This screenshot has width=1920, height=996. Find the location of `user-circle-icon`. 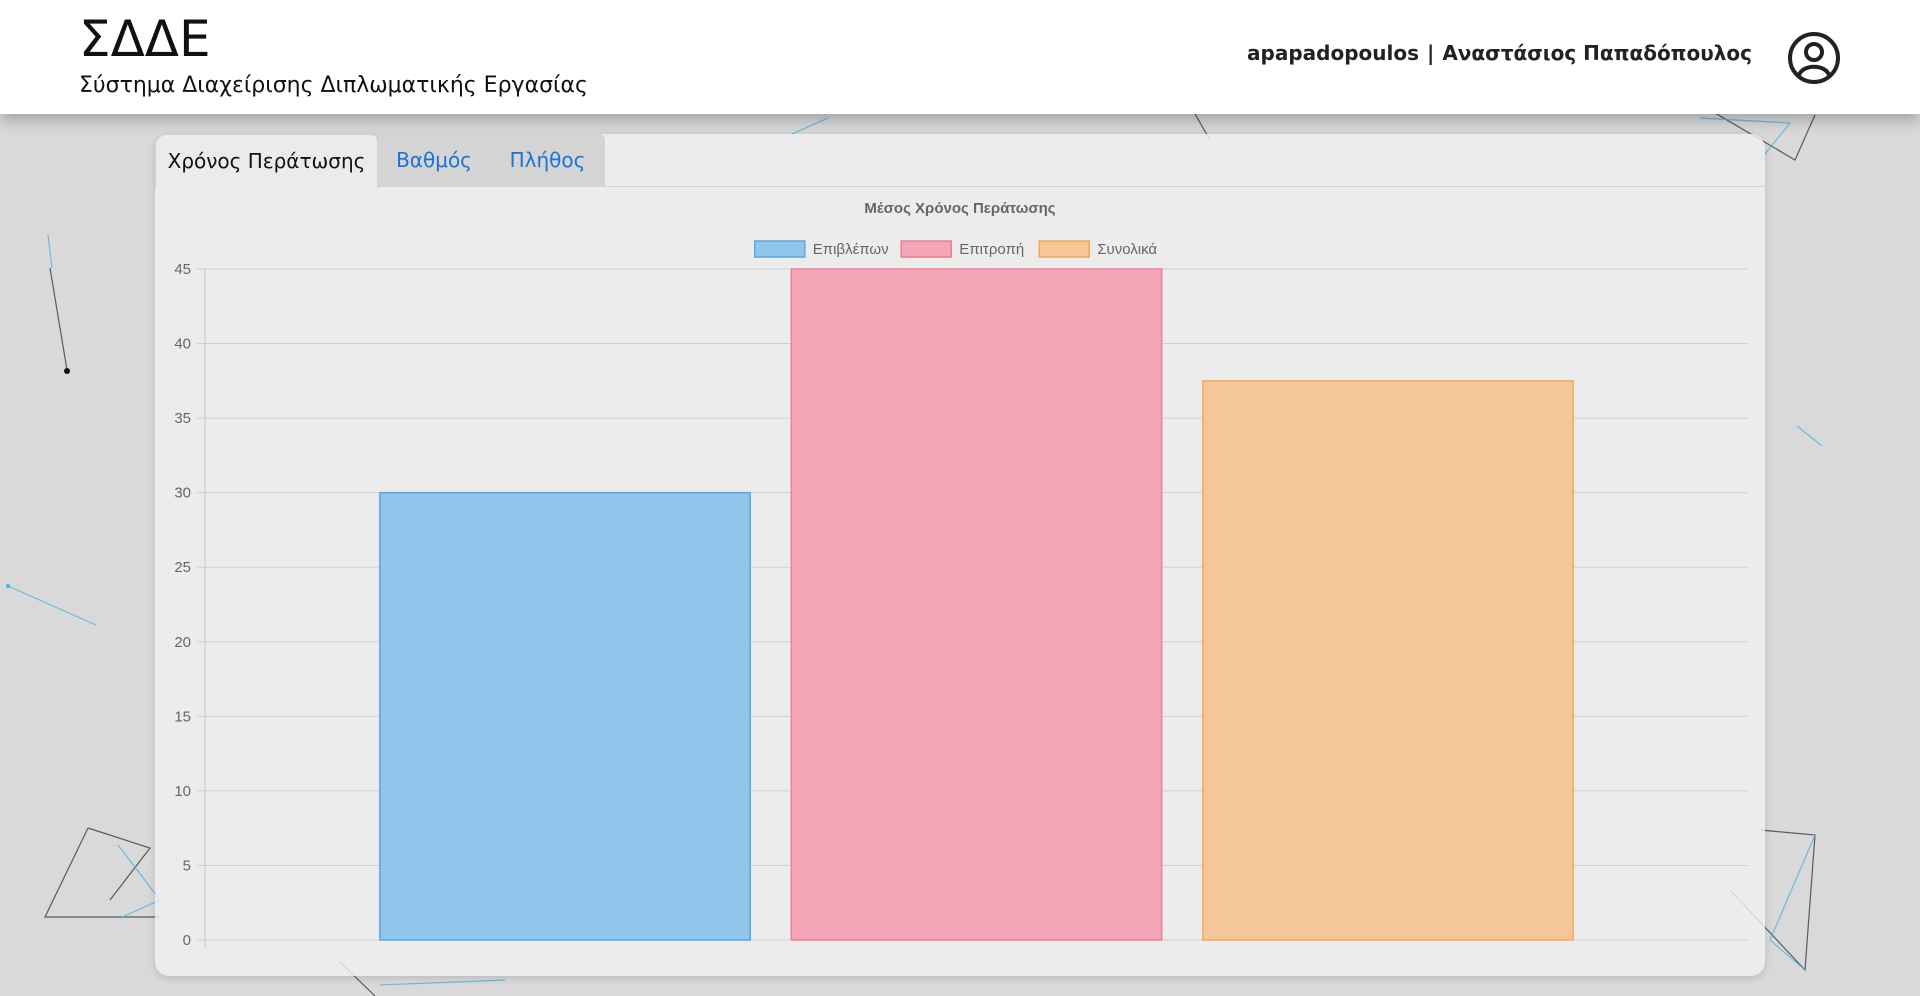

user-circle-icon is located at coordinates (1814, 58).